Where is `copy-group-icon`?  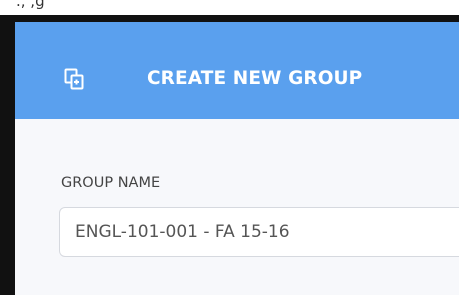
copy-group-icon is located at coordinates (74, 79).